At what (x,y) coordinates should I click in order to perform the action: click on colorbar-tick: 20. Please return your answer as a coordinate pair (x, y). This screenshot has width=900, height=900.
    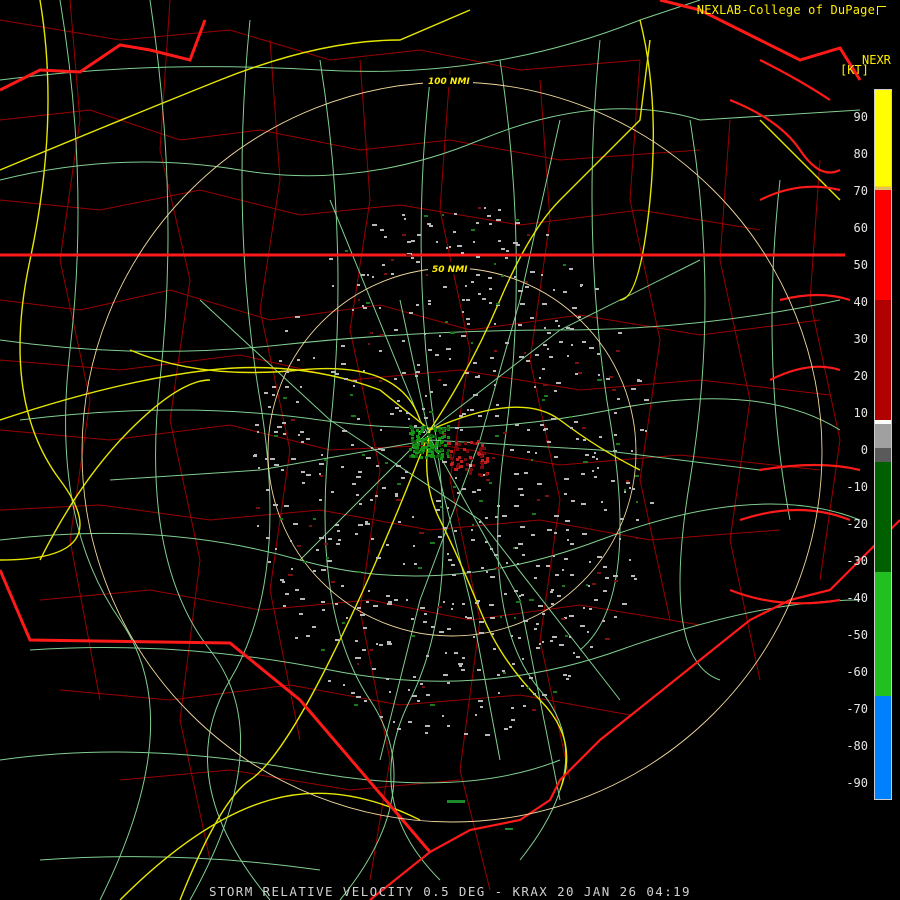
    Looking at the image, I should click on (860, 376).